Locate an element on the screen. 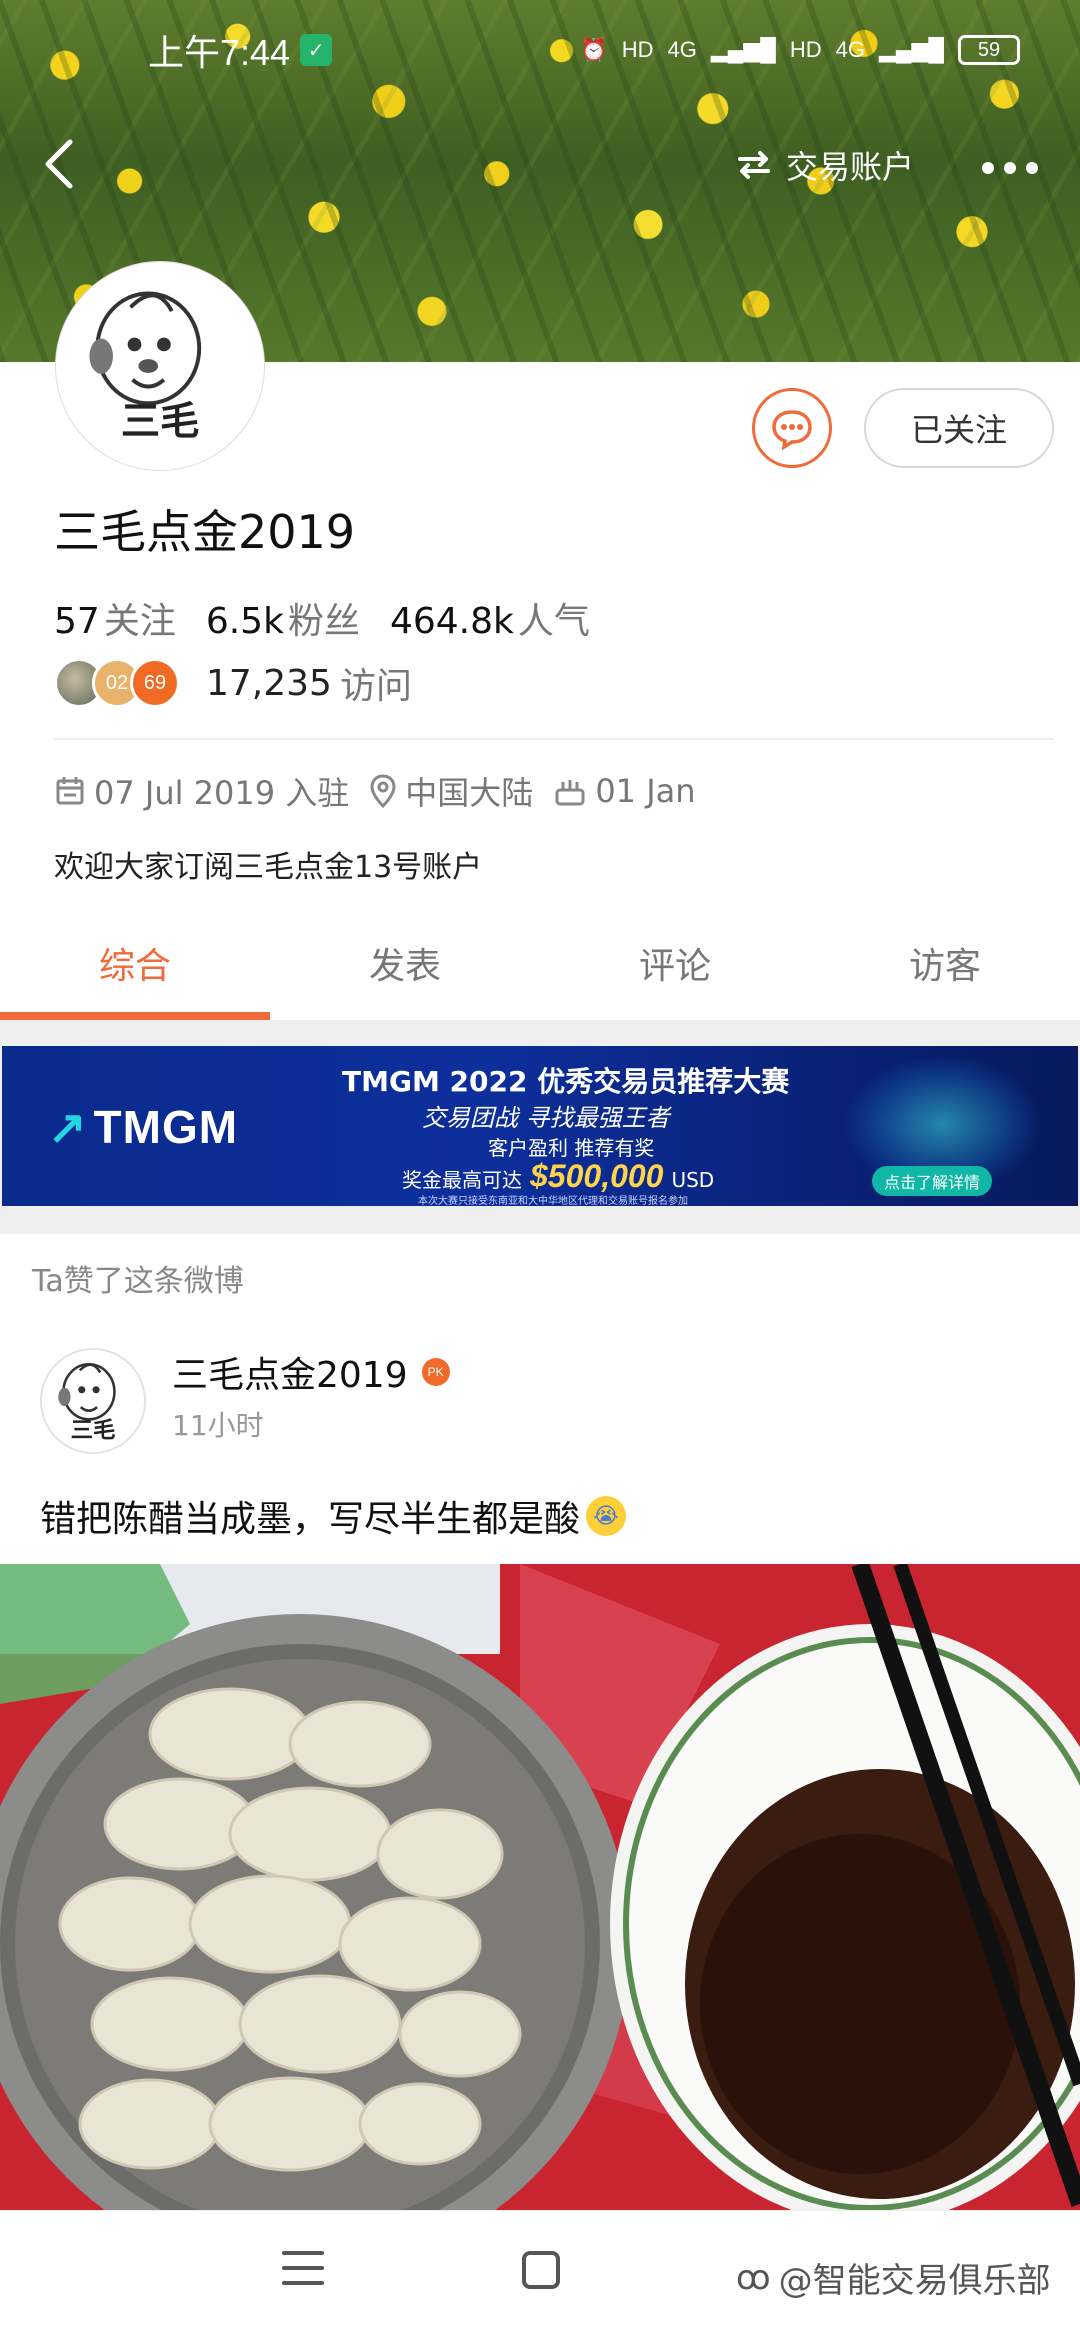 The width and height of the screenshot is (1080, 2340). post-author-avatar: 三毛 is located at coordinates (93, 1401).